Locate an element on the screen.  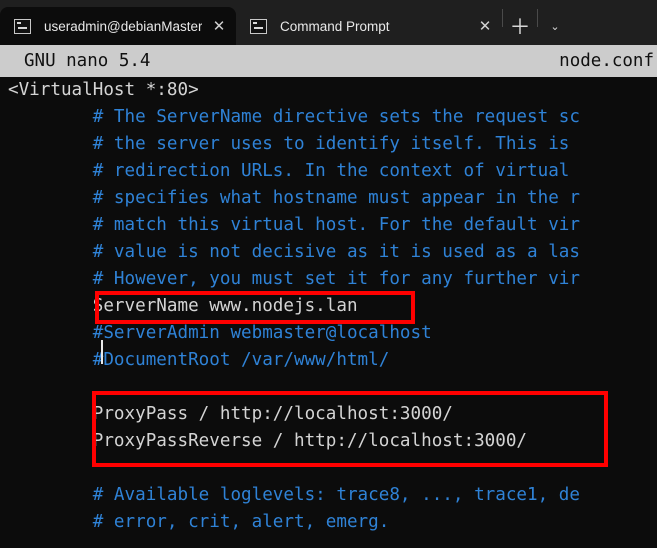
nano-version-label: GNU nano 5.4 is located at coordinates (87, 61).